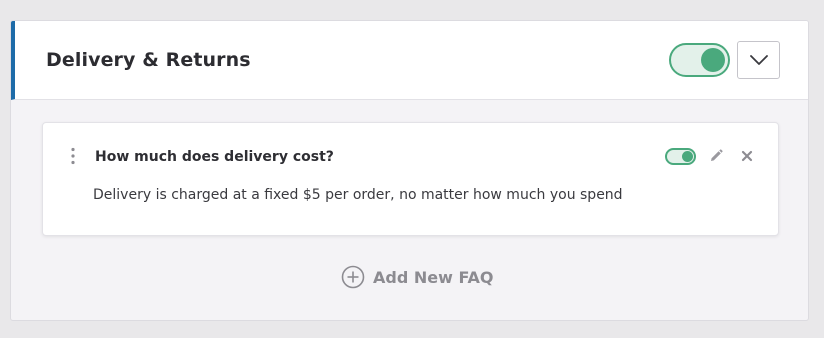 Image resolution: width=824 pixels, height=338 pixels. What do you see at coordinates (214, 157) in the screenshot?
I see `faq-question: How much does delivery cost?` at bounding box center [214, 157].